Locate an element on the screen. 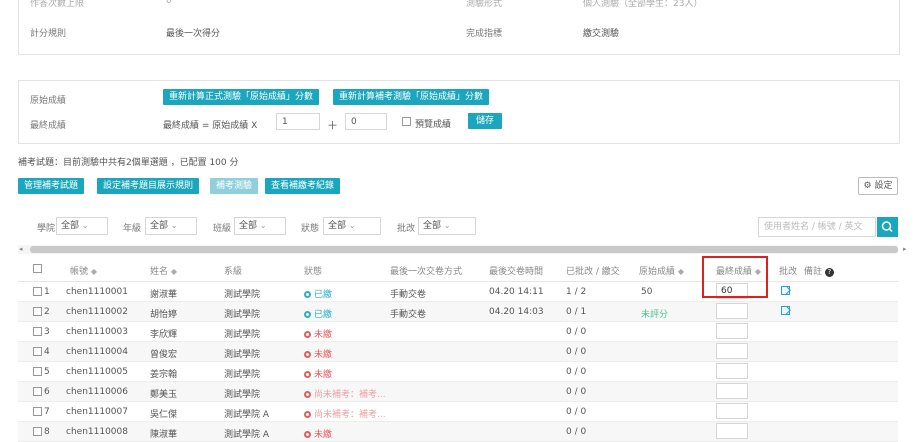 The width and height of the screenshot is (914, 442). display-rule-button: 設定補考題目展示規則 is located at coordinates (148, 186).